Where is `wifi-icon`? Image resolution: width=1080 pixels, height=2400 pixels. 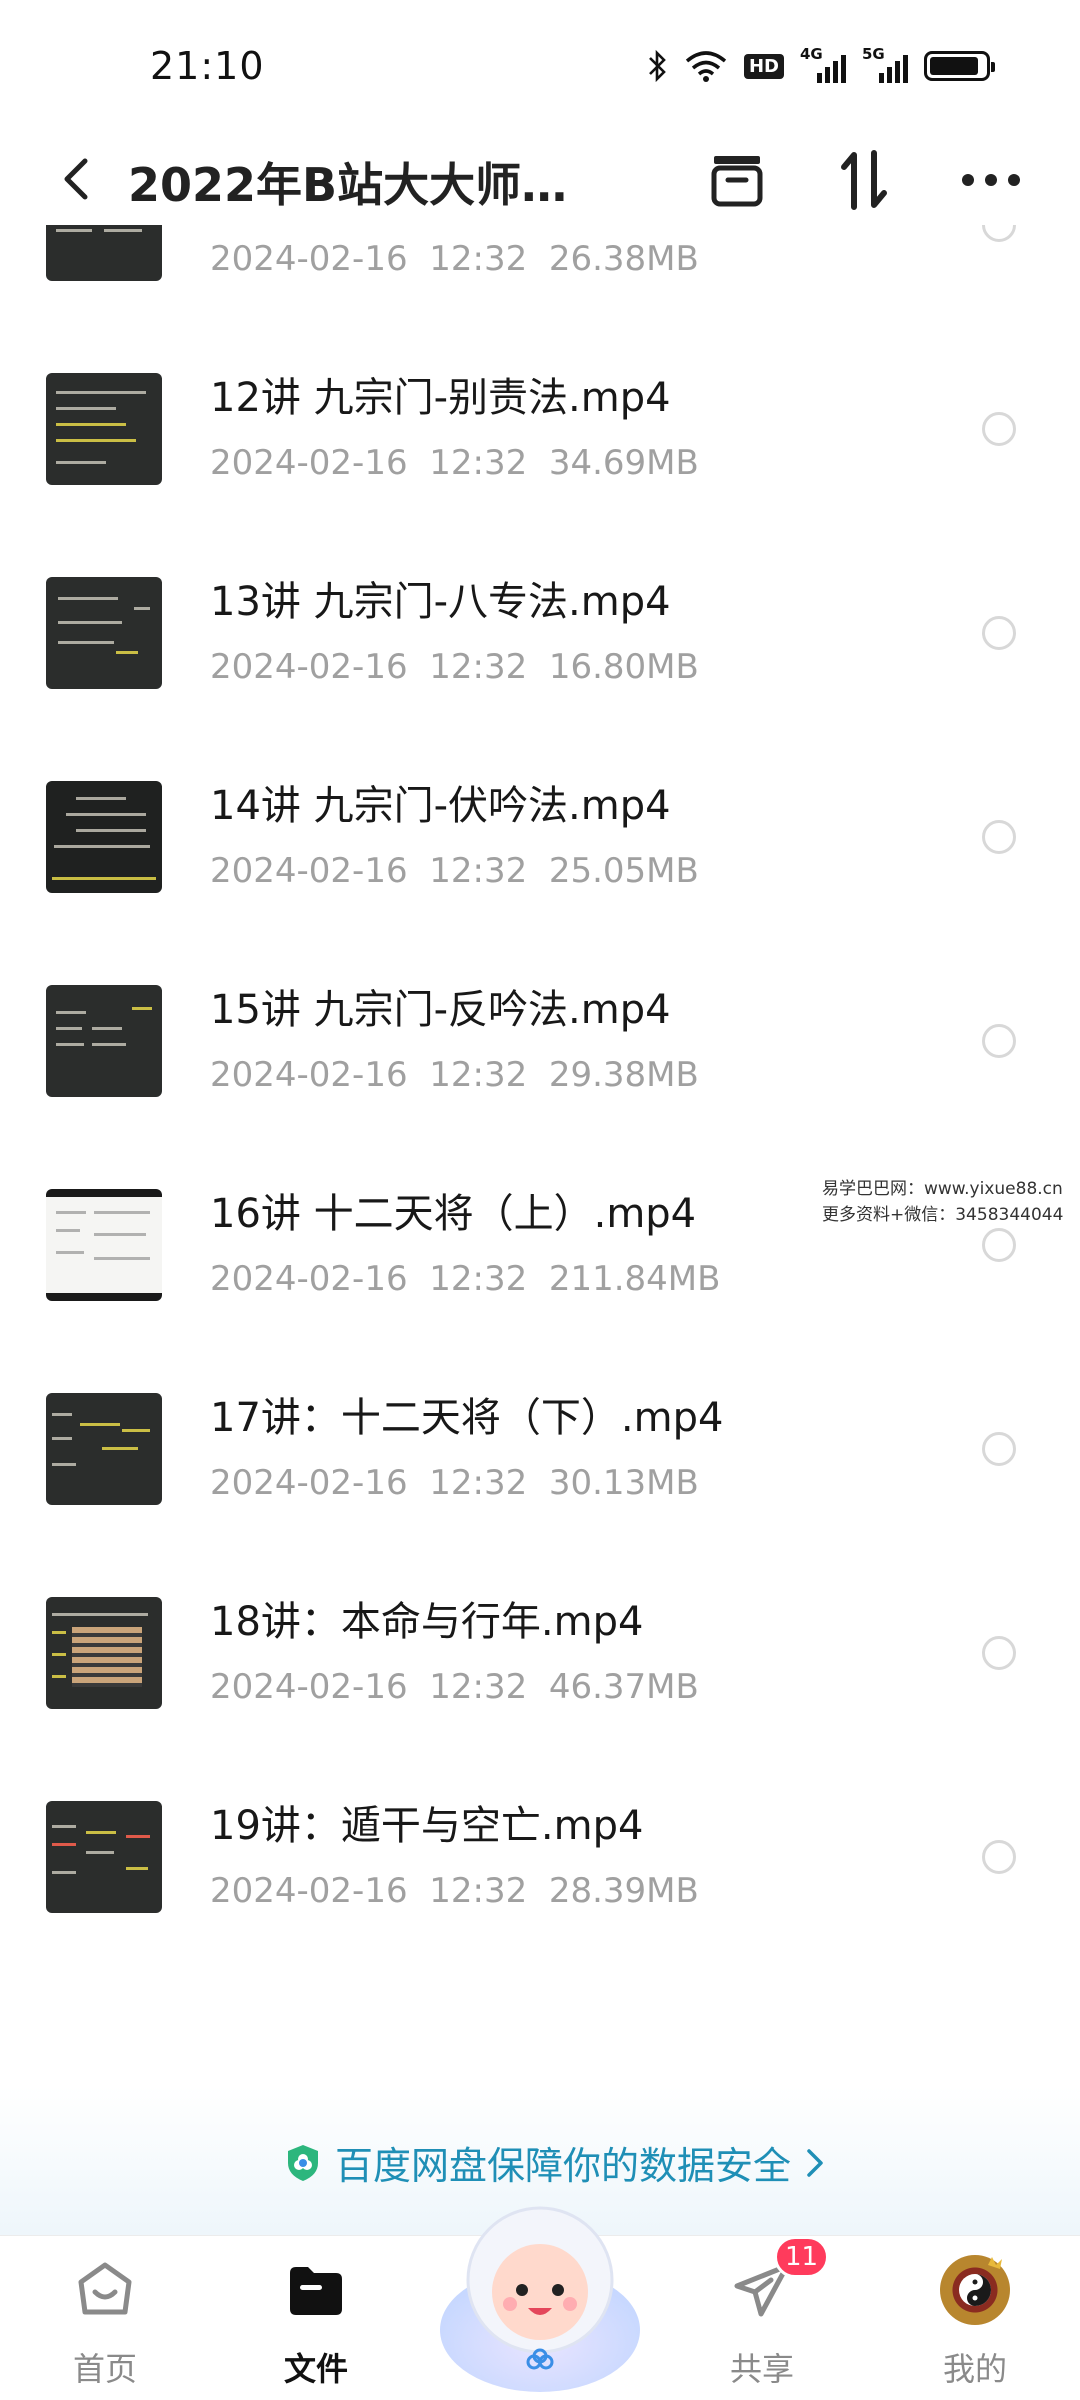 wifi-icon is located at coordinates (706, 66).